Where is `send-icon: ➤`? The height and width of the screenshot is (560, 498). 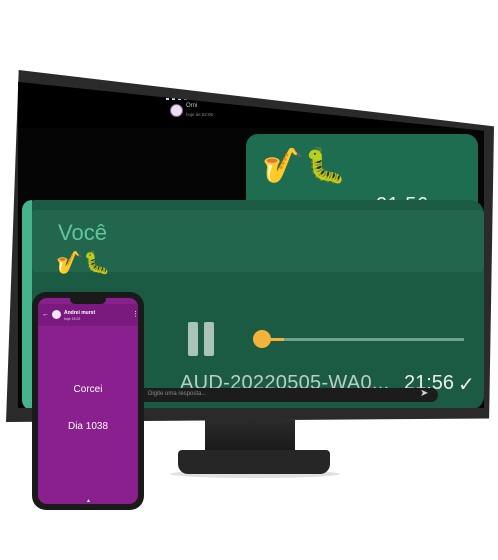
send-icon: ➤ is located at coordinates (424, 393).